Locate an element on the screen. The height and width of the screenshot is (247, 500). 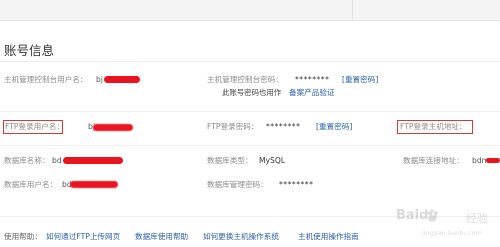
account-note-text: 此账号密码也用作 is located at coordinates (252, 92).